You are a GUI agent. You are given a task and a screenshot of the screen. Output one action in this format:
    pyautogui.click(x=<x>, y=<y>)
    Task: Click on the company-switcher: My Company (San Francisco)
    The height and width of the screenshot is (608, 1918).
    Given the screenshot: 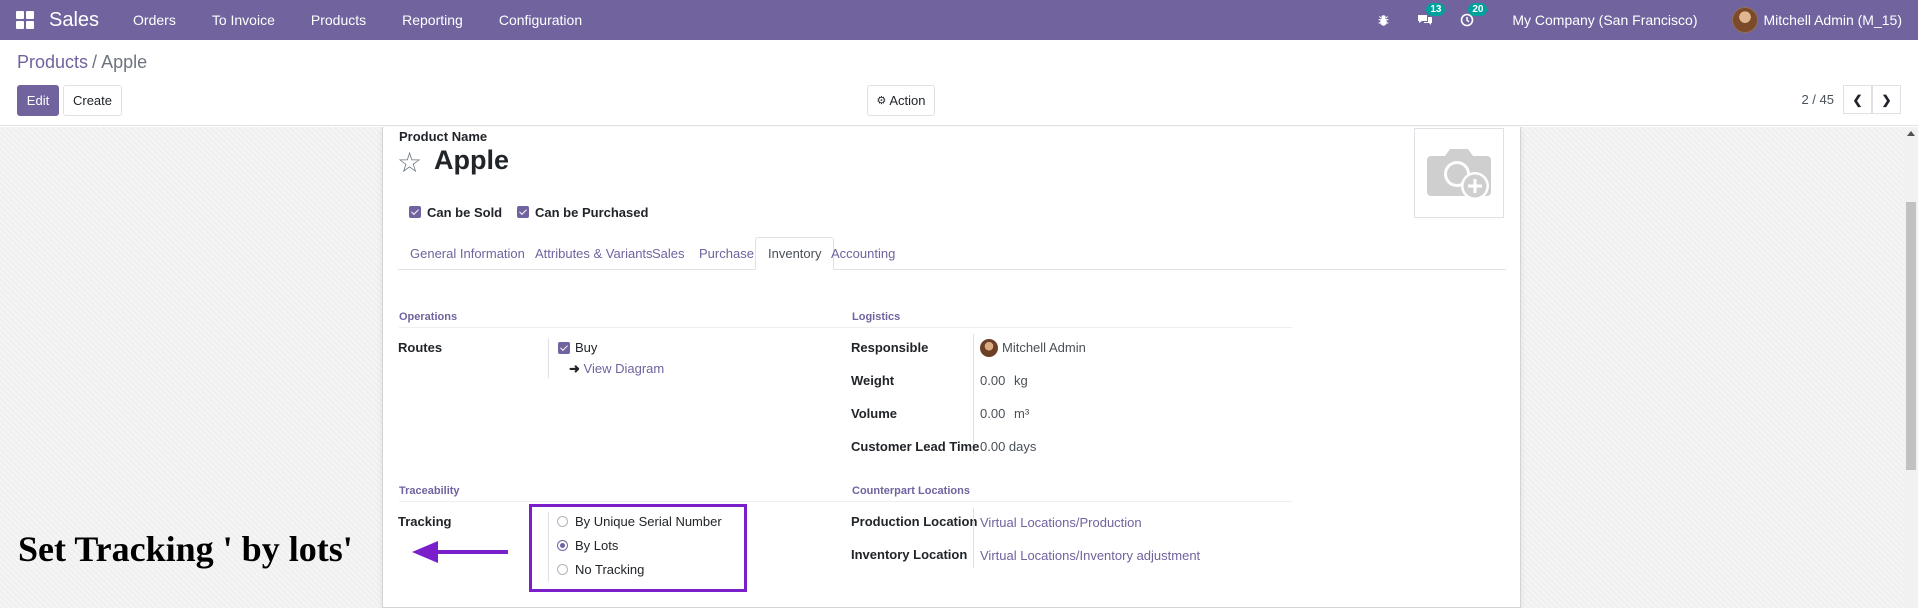 What is the action you would take?
    pyautogui.click(x=1604, y=20)
    